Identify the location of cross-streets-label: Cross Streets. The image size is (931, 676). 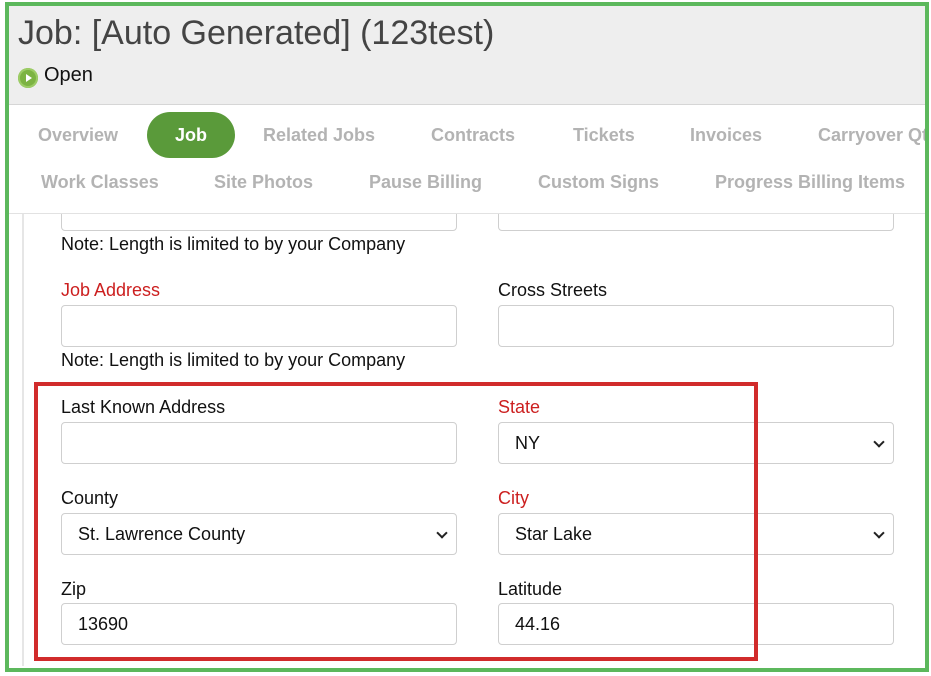
(553, 290).